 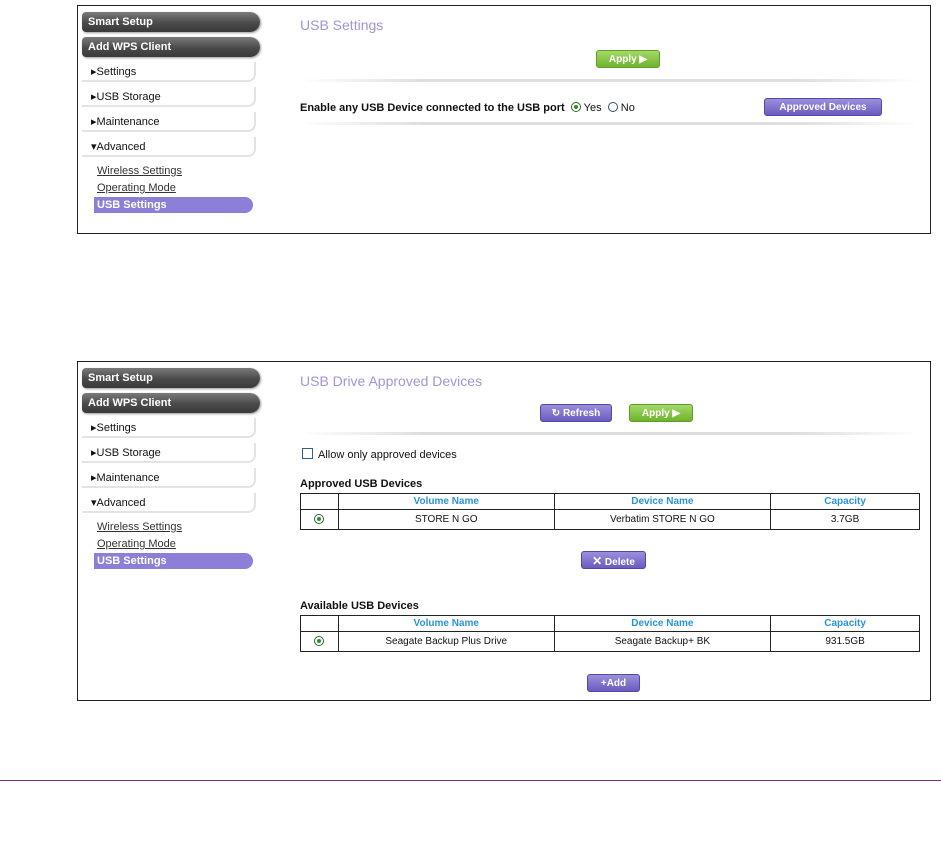 I want to click on footer-rule, so click(x=470, y=780).